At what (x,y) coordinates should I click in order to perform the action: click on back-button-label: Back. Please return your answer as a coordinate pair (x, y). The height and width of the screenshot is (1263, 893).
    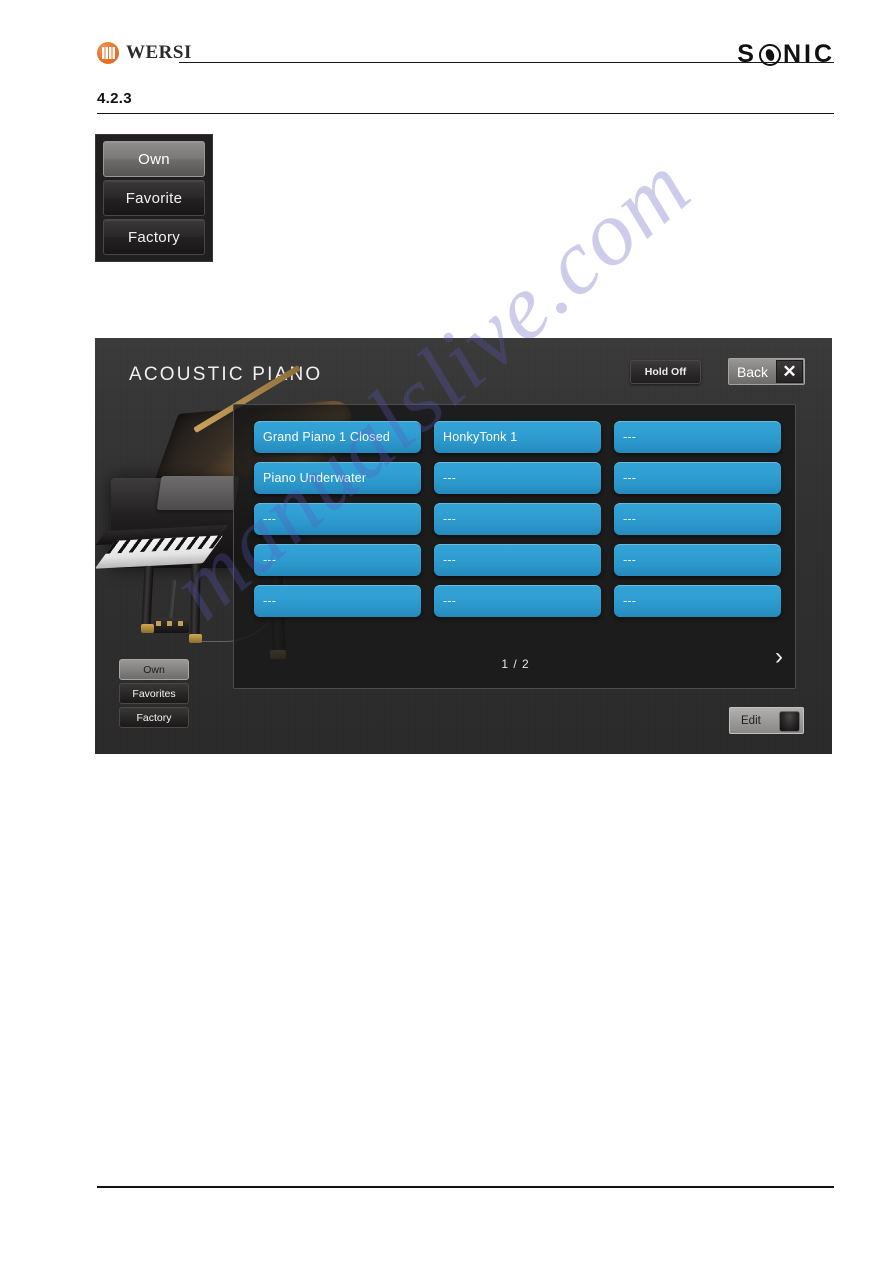
    Looking at the image, I should click on (752, 371).